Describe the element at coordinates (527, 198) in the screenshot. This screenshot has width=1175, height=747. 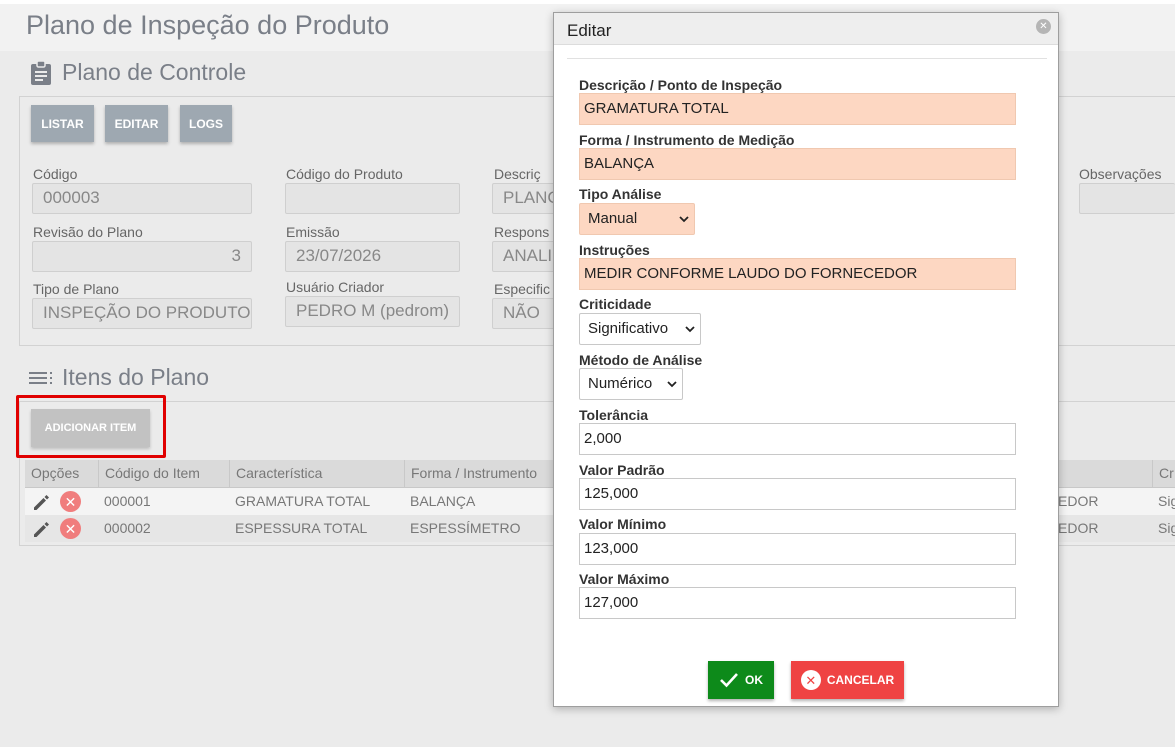
I see `description-field: PLANC` at that location.